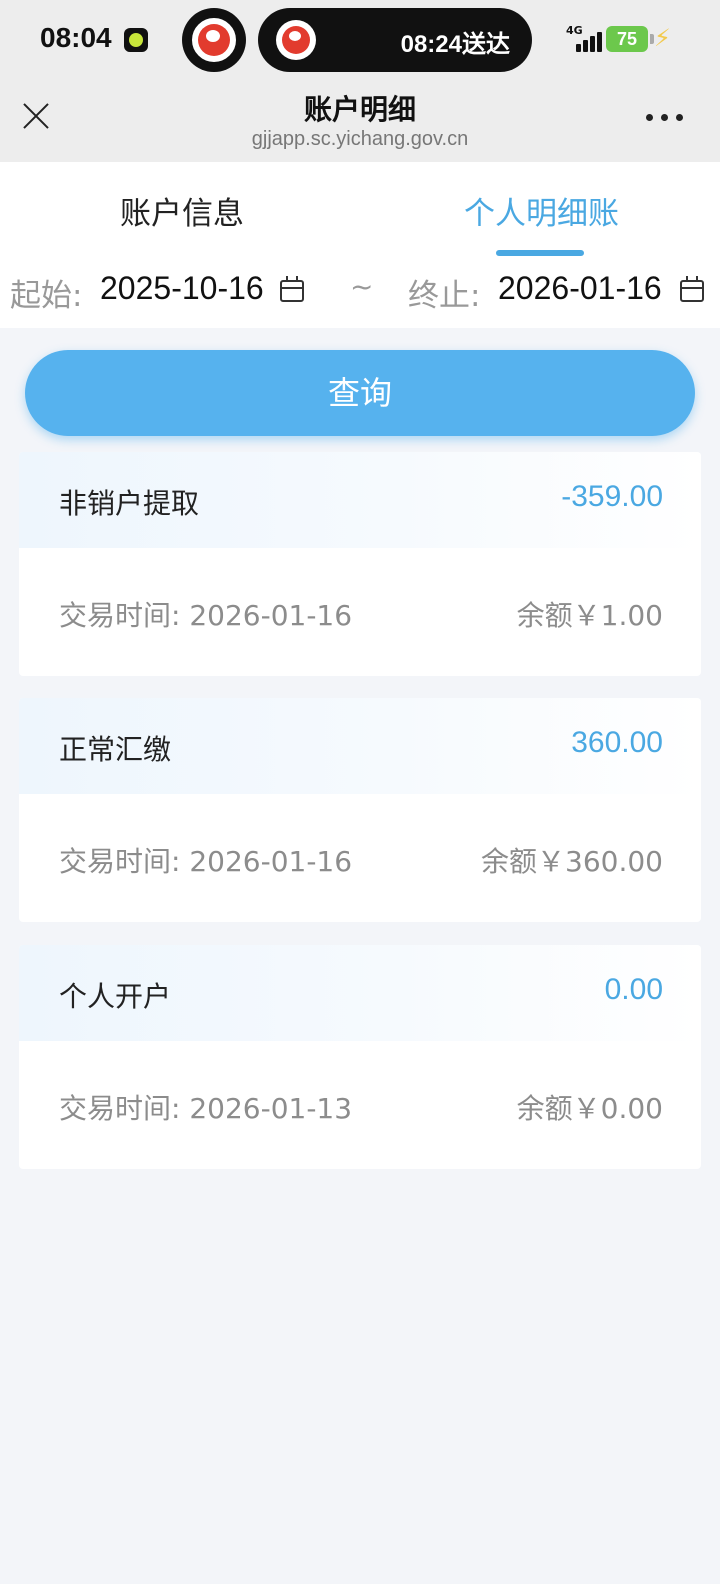 The height and width of the screenshot is (1584, 720). What do you see at coordinates (182, 288) in the screenshot?
I see `start-date-field: 2025-10-16` at bounding box center [182, 288].